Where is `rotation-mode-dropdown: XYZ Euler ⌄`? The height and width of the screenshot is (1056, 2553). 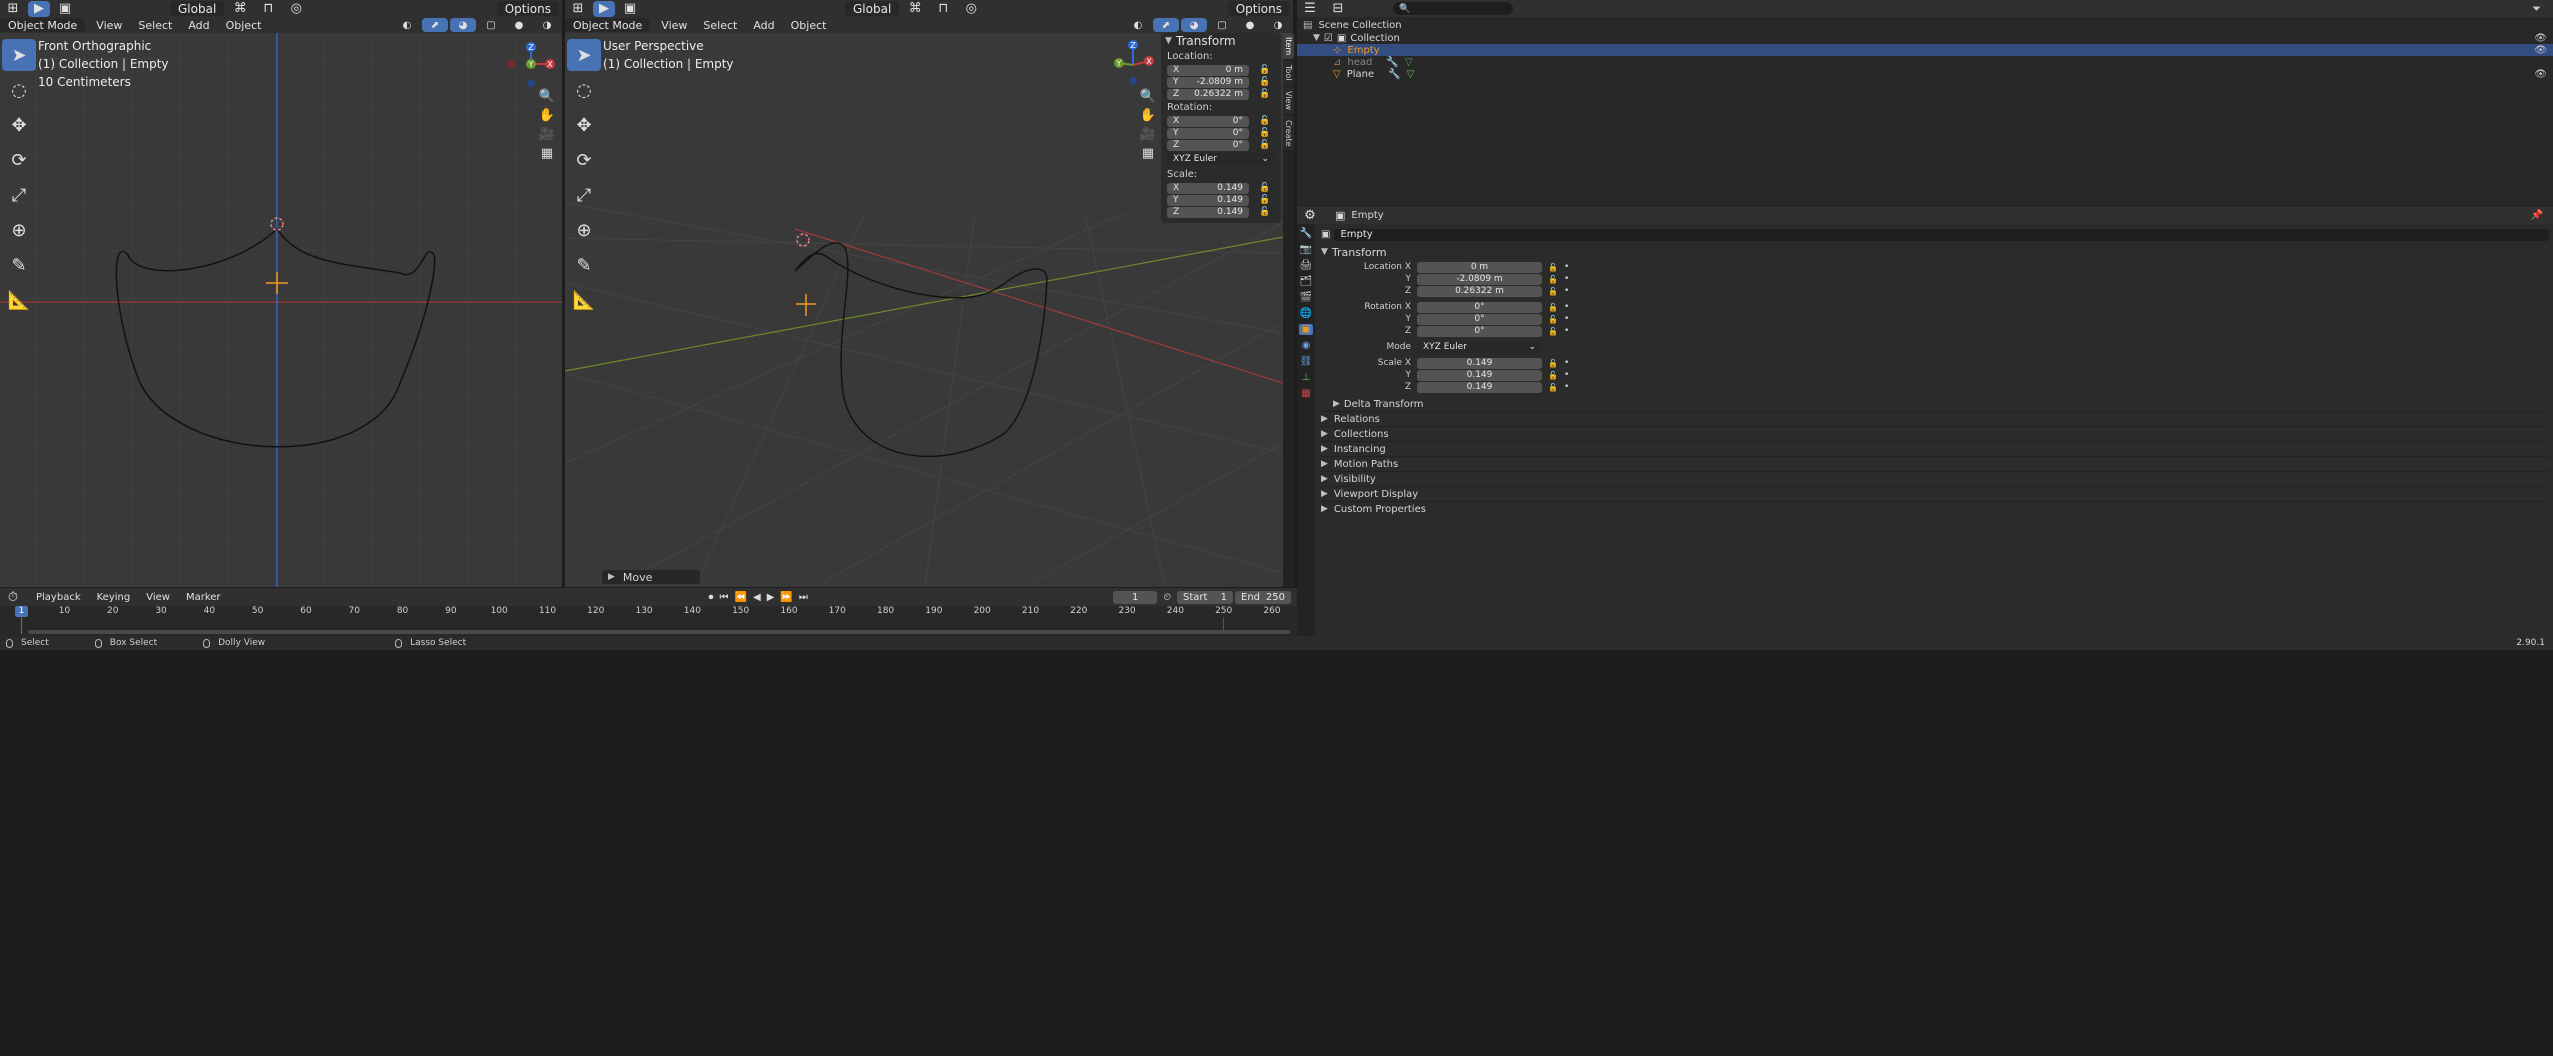 rotation-mode-dropdown: XYZ Euler ⌄ is located at coordinates (1221, 159).